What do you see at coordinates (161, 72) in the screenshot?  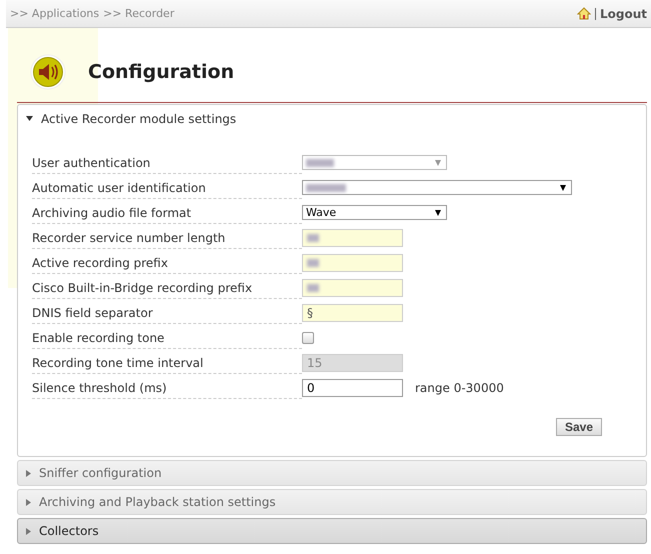 I see `page-title: Configuration` at bounding box center [161, 72].